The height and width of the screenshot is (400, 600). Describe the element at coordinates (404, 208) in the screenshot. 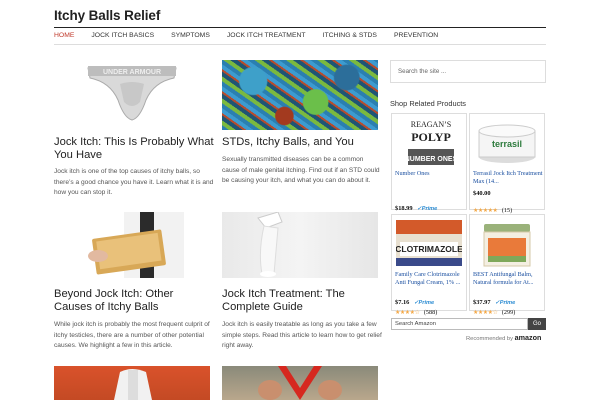

I see `product-price: $18.99` at that location.